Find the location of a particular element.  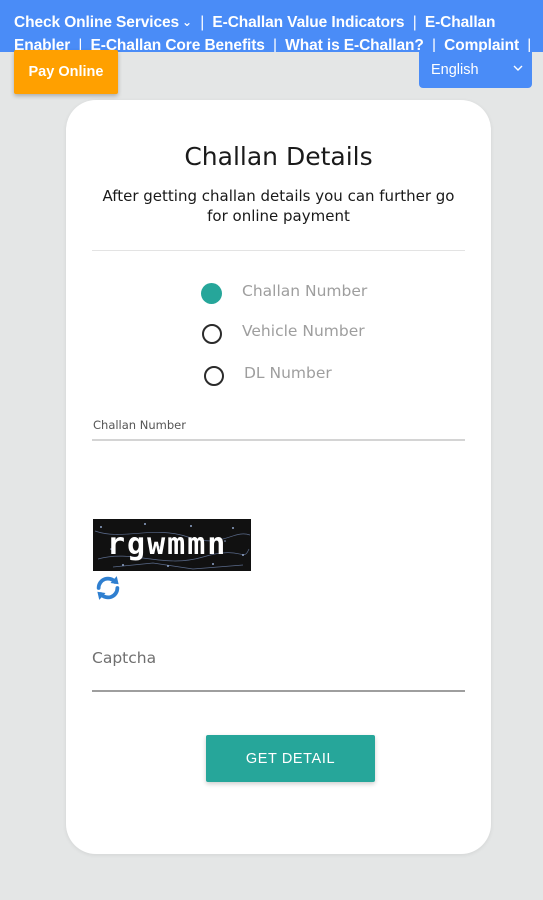

nav-e-challan-value-indicators: E-Challan Value Indicators is located at coordinates (308, 22).